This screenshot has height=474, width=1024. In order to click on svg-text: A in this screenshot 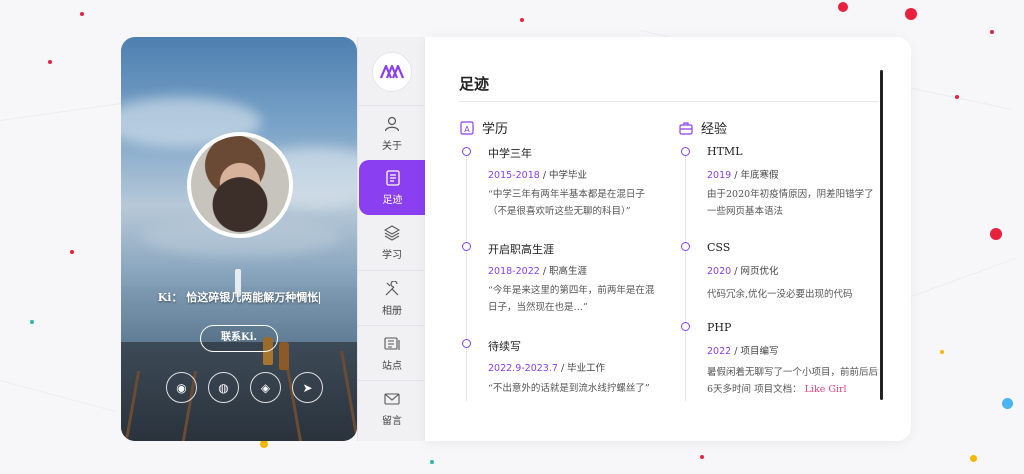, I will do `click(467, 129)`.